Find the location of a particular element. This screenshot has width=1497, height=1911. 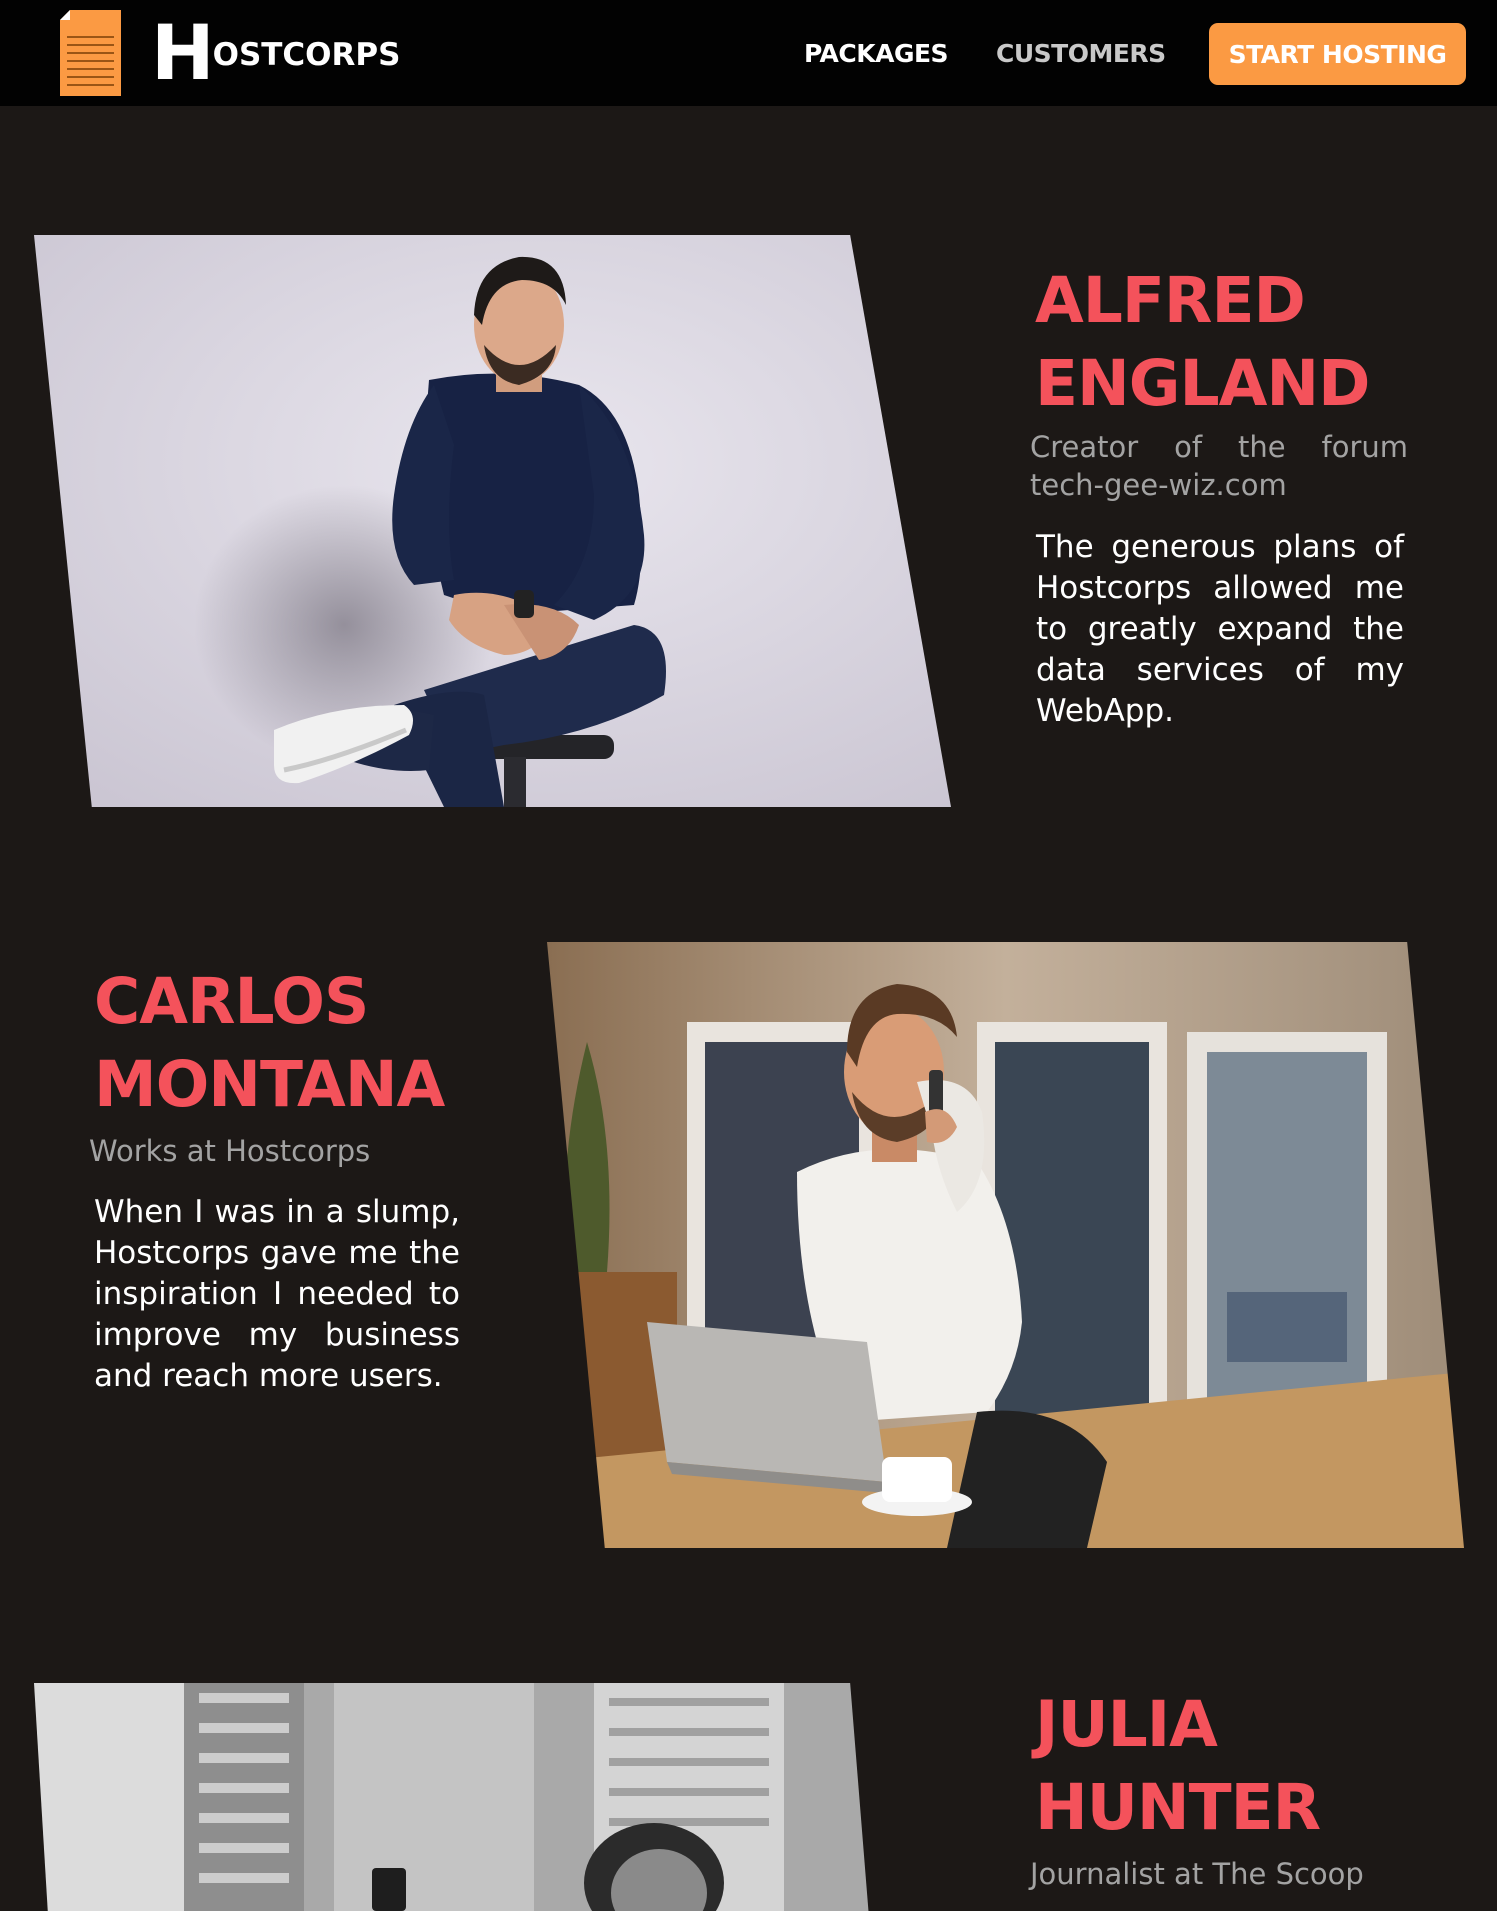

customer-role: Creator of the forum tech-gee-wiz.com is located at coordinates (1219, 466).